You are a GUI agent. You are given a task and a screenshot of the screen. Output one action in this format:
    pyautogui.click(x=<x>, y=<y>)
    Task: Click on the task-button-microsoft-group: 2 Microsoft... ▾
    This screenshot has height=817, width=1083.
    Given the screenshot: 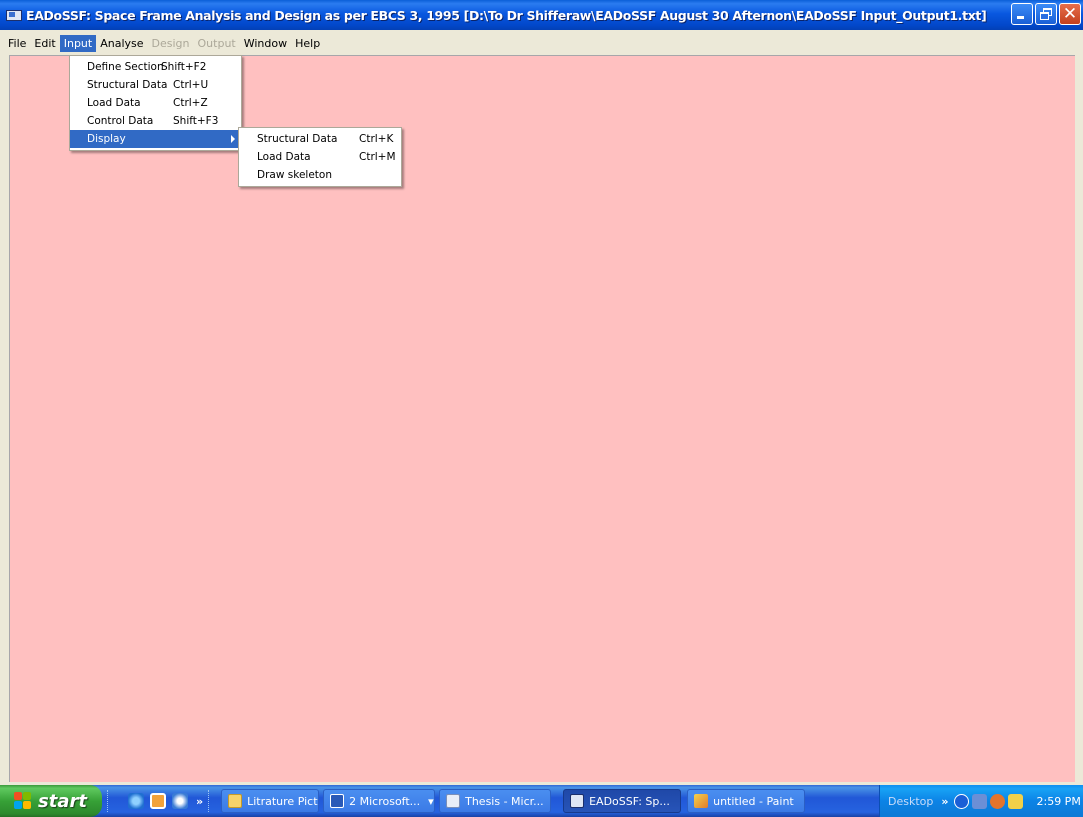 What is the action you would take?
    pyautogui.click(x=379, y=801)
    